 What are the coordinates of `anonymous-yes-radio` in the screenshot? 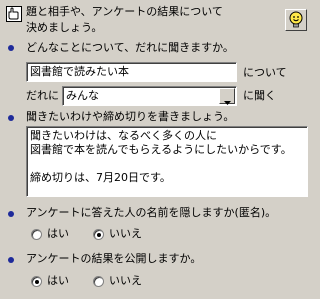 It's located at (36, 234).